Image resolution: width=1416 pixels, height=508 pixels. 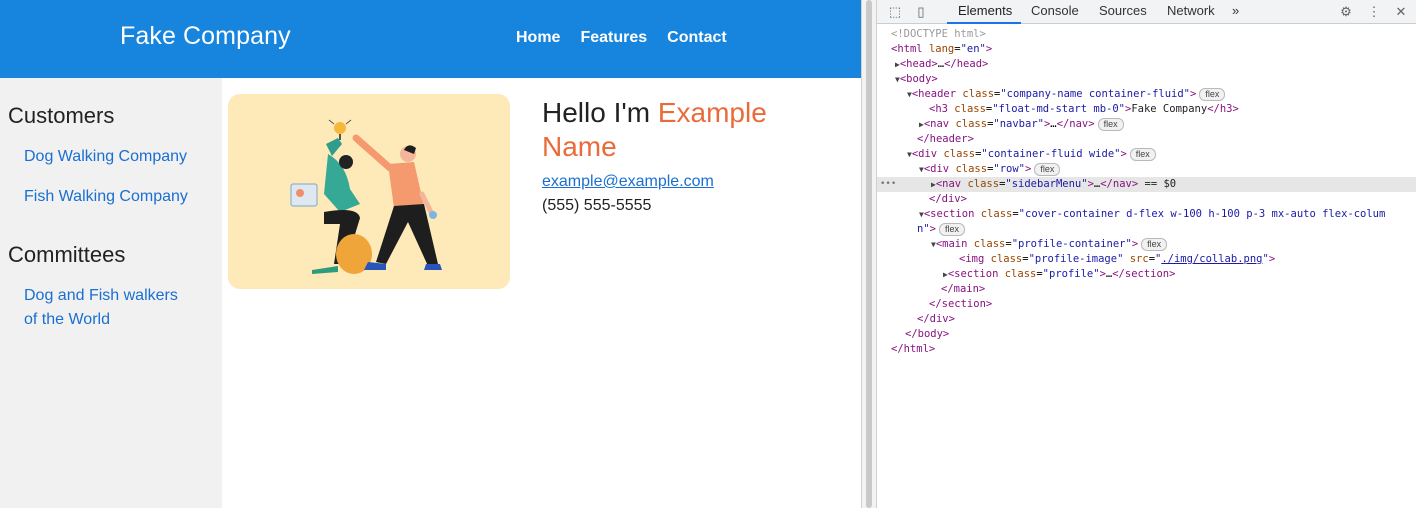 What do you see at coordinates (1179, 274) in the screenshot?
I see `dom-line: ▶<section class="profile">…</section>` at bounding box center [1179, 274].